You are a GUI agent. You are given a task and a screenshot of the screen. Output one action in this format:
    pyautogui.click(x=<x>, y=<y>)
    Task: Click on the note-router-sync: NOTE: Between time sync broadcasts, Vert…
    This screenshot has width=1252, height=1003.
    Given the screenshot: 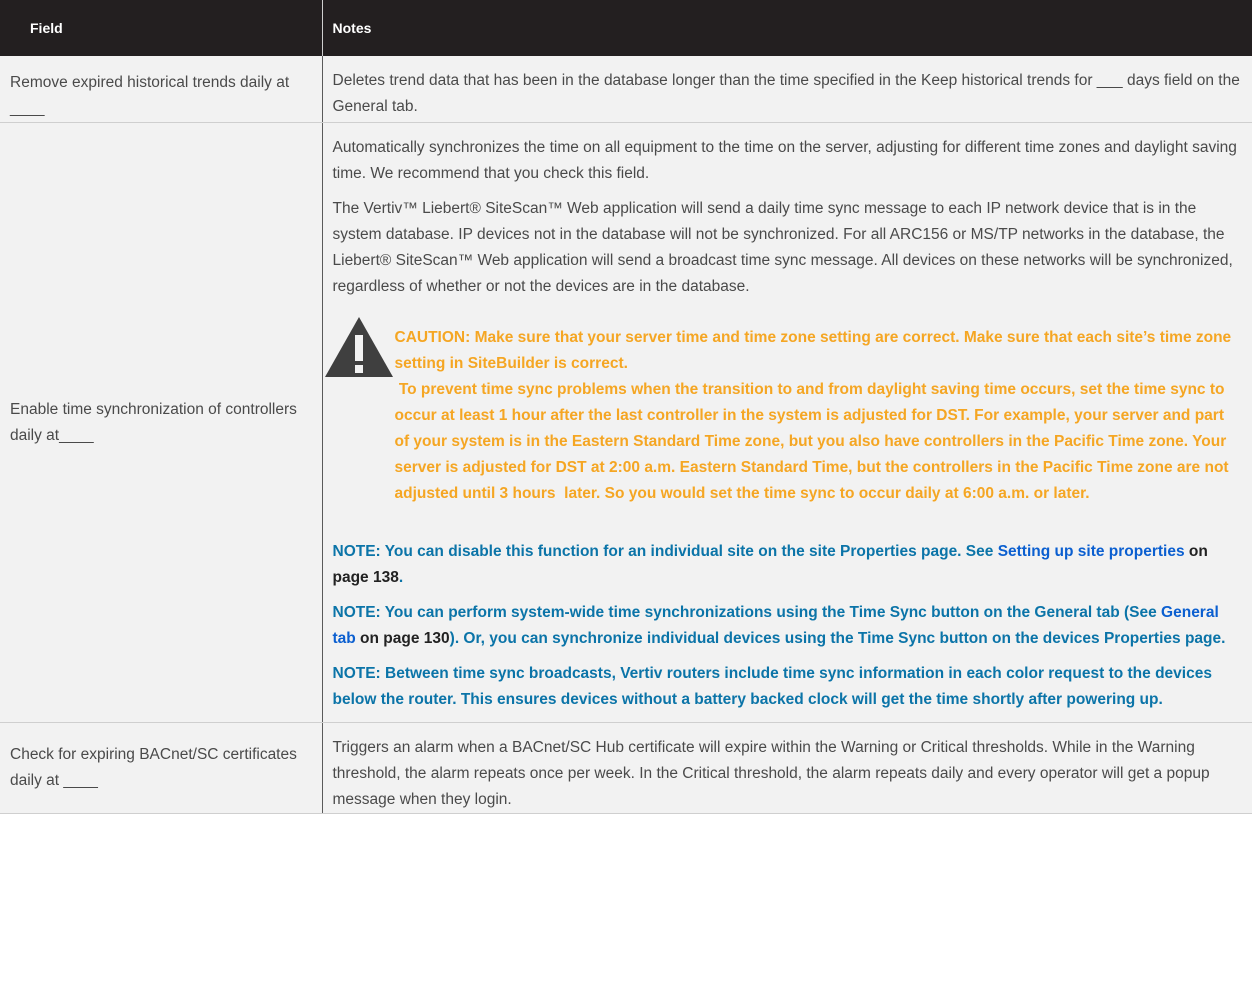 What is the action you would take?
    pyautogui.click(x=772, y=686)
    